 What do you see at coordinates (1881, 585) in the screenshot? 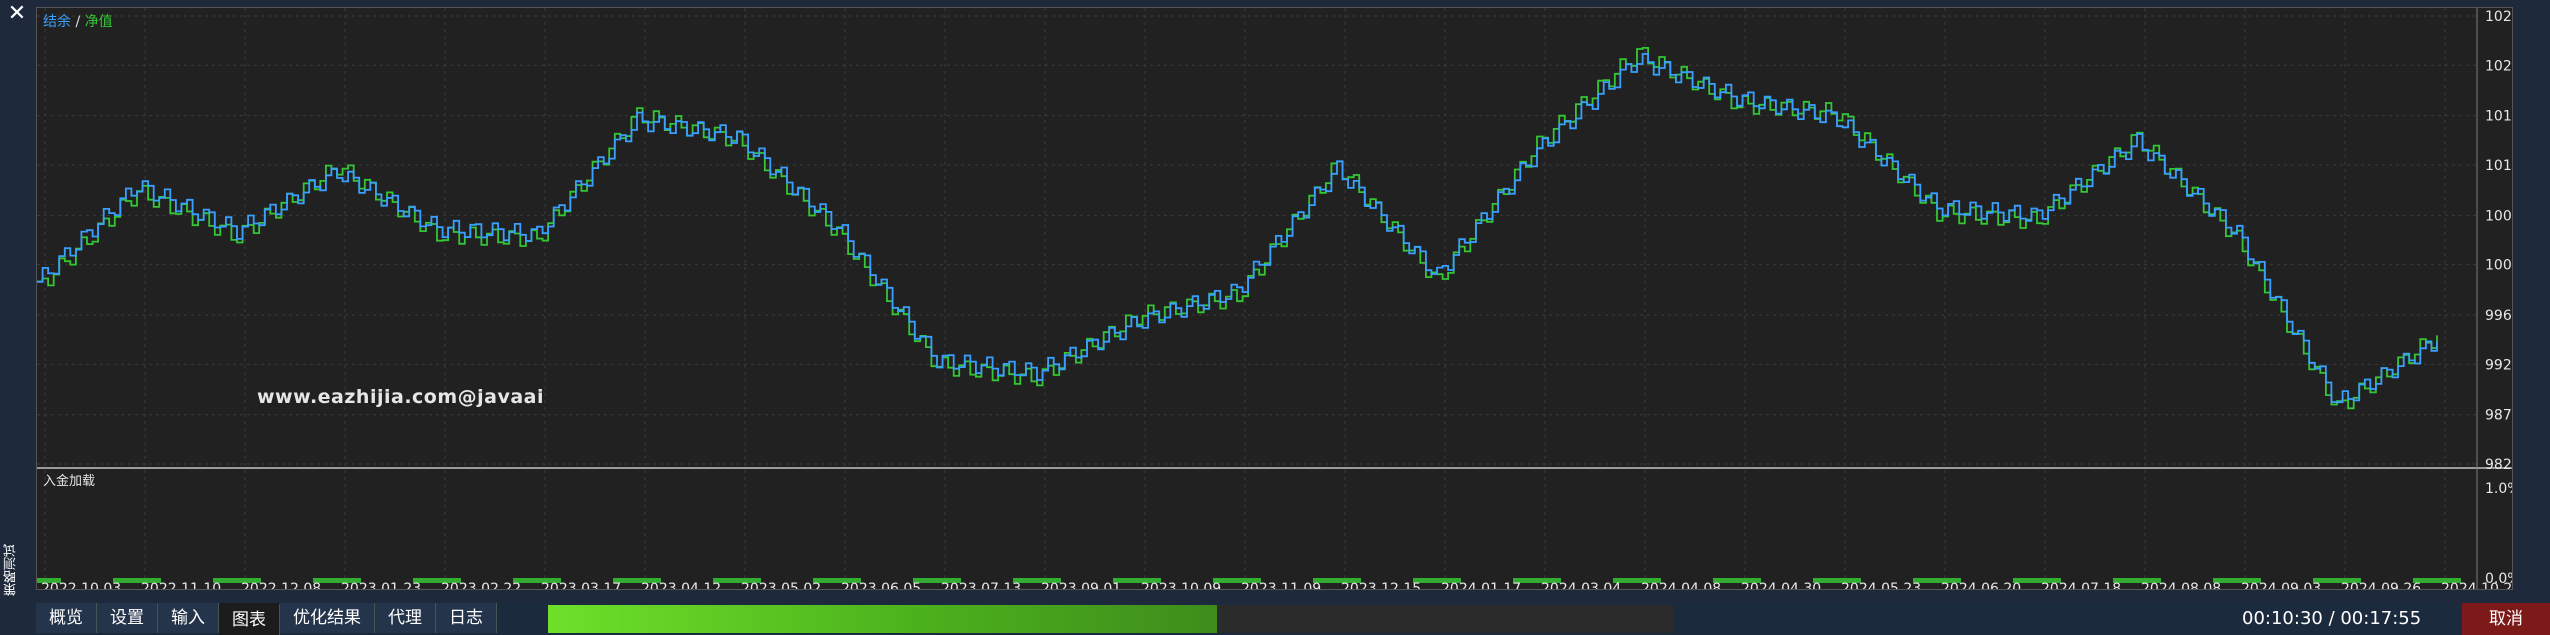
I see `x-tick-label: 2024.05.23` at bounding box center [1881, 585].